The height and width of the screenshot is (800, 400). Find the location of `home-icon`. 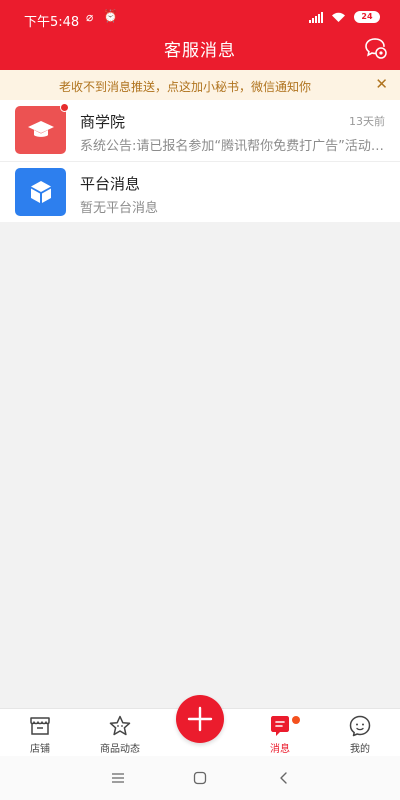

home-icon is located at coordinates (200, 778).